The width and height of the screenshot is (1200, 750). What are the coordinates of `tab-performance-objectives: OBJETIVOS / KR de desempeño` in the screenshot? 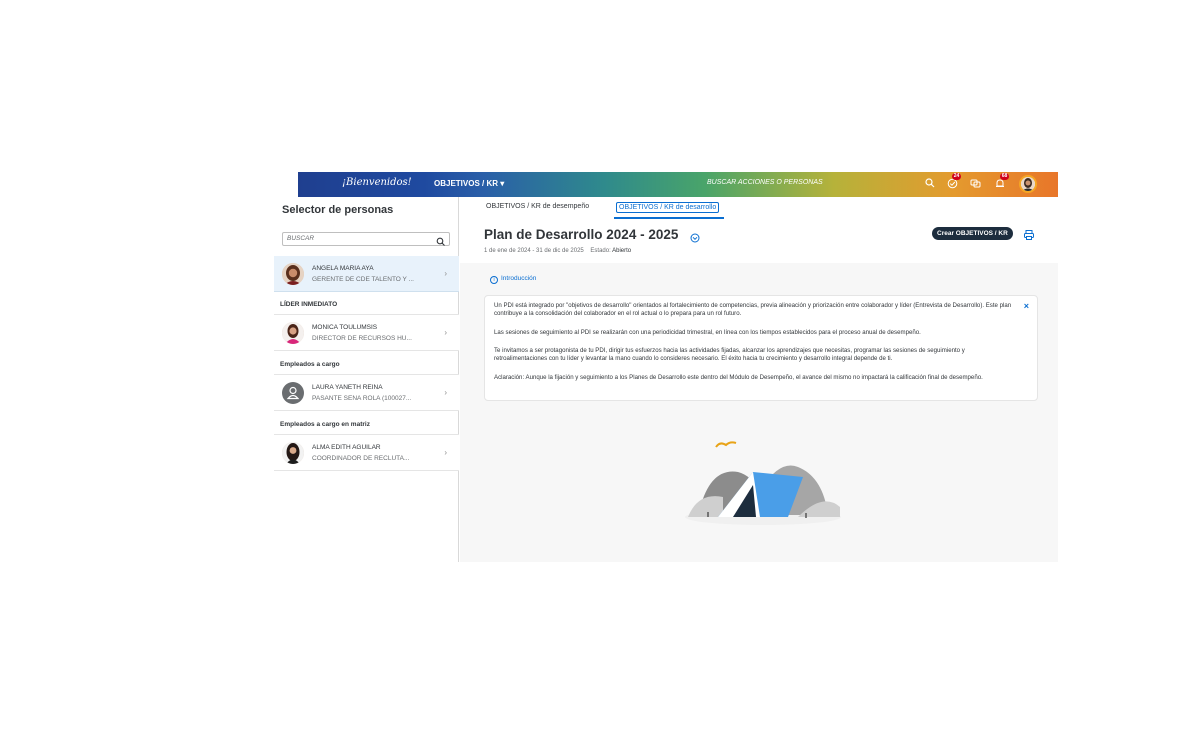 It's located at (537, 206).